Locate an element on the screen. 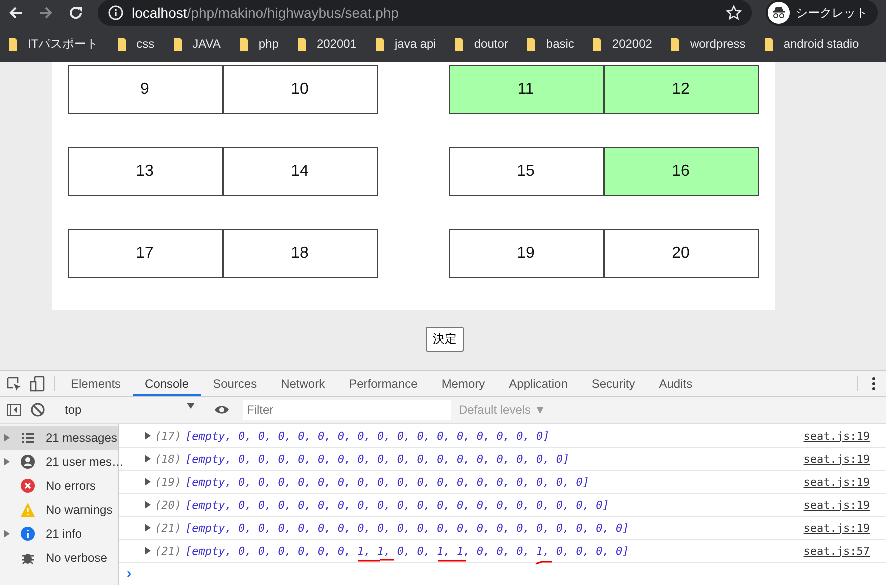  seat-cell: 20 is located at coordinates (681, 253).